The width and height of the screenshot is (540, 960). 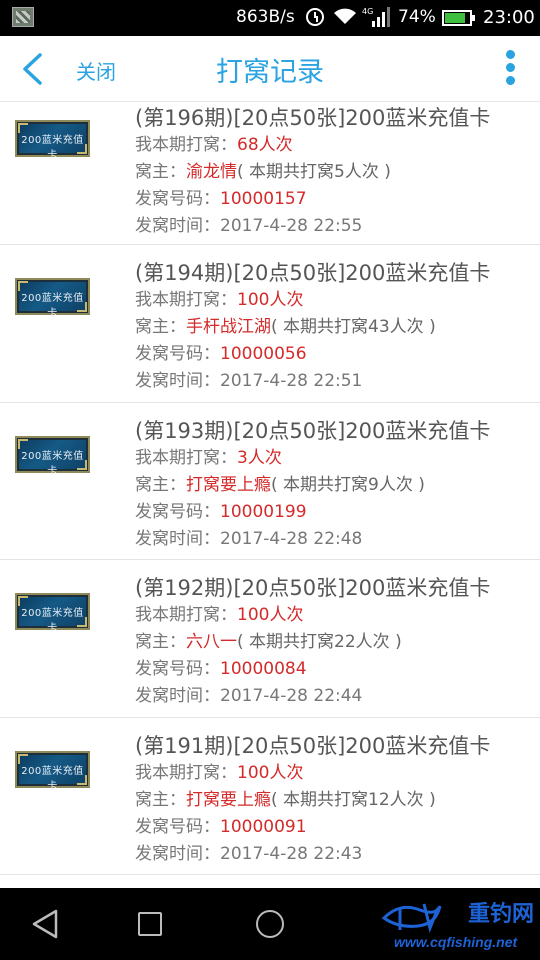 What do you see at coordinates (367, 11) in the screenshot?
I see `svg-text: 4G` at bounding box center [367, 11].